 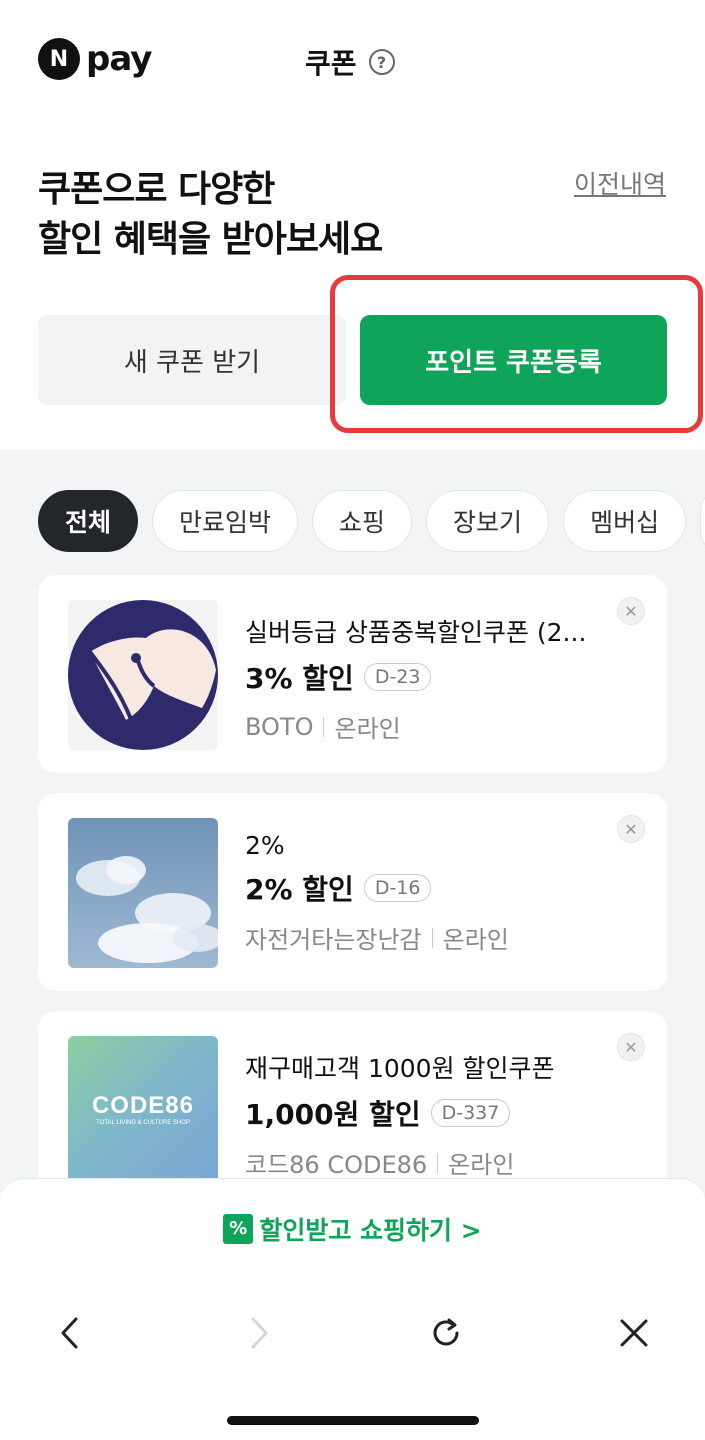 I want to click on home-indicator, so click(x=353, y=1420).